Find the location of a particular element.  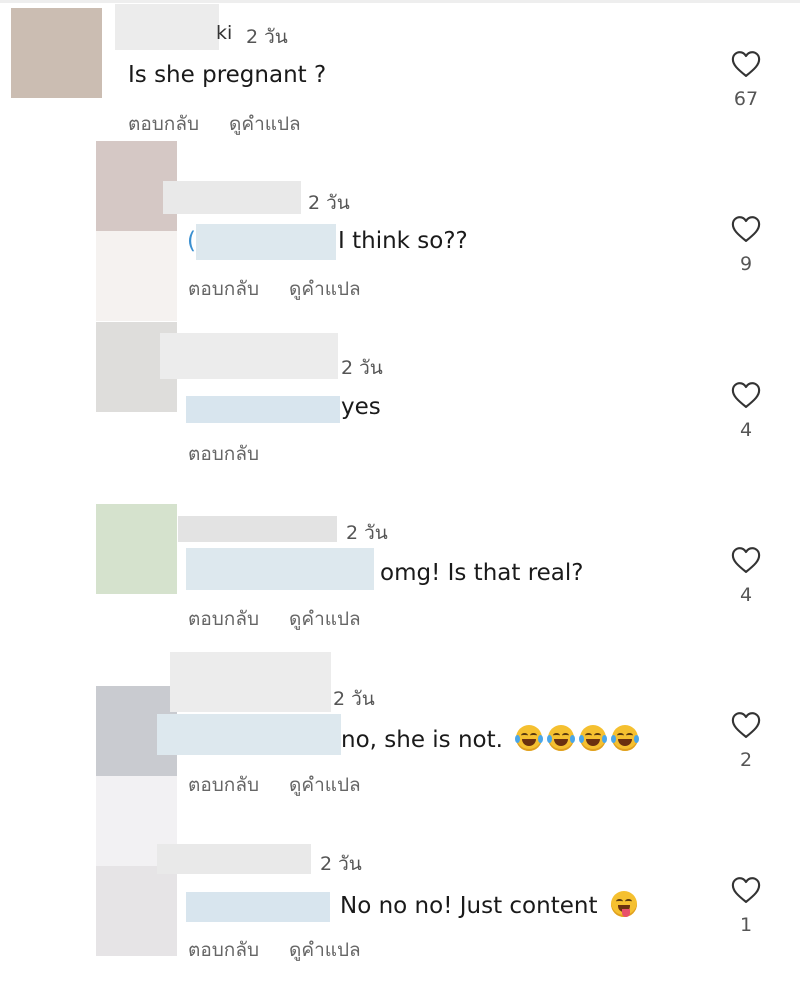

comment-actions: ตอบกลับ is located at coordinates (223, 454).